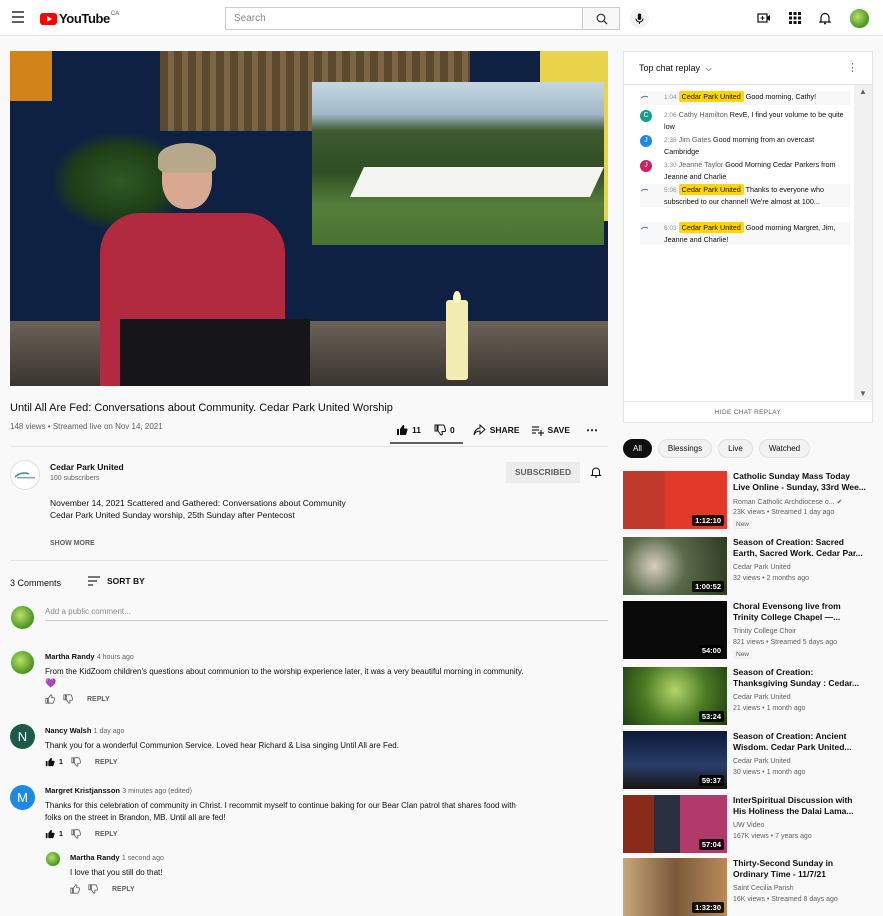 Image resolution: width=883 pixels, height=916 pixels. What do you see at coordinates (863, 91) in the screenshot?
I see `scroll-up-icon: ▲` at bounding box center [863, 91].